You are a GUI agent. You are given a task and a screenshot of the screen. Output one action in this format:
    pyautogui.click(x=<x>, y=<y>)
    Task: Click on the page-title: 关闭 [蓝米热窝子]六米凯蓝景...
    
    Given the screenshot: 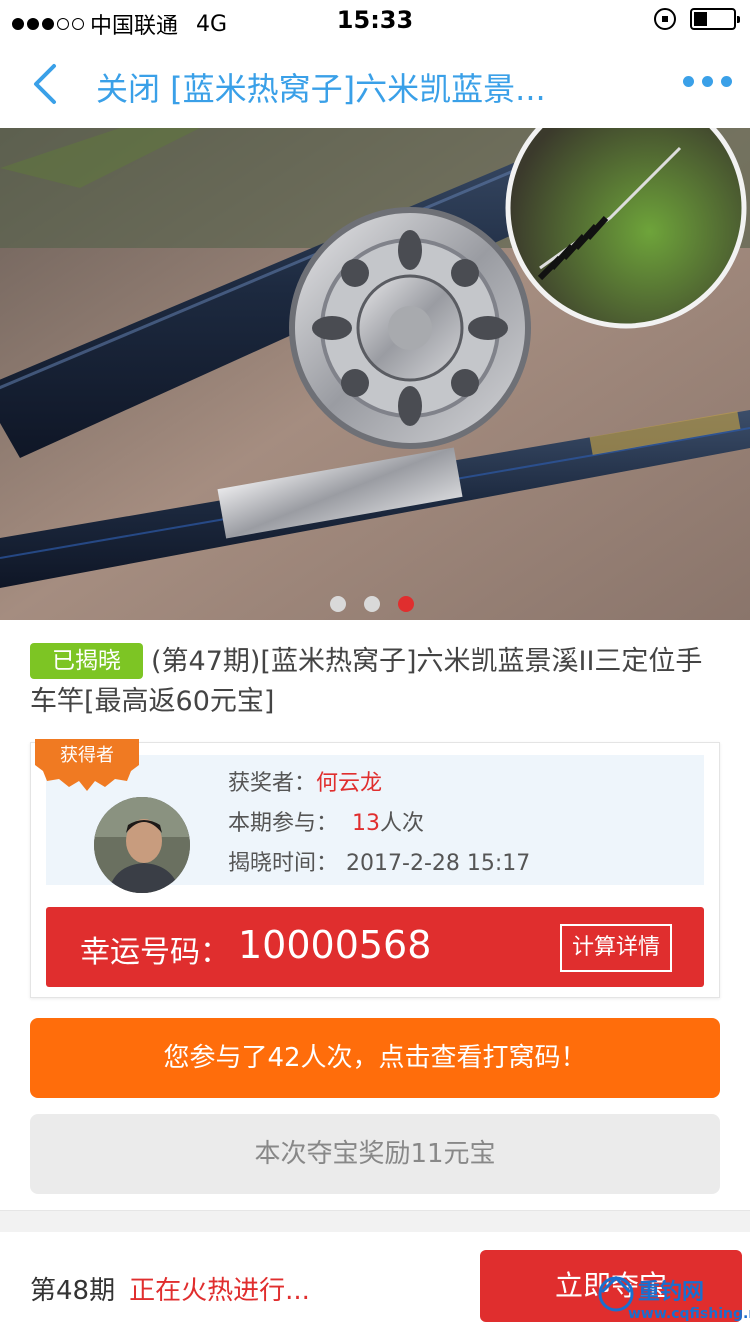 What is the action you would take?
    pyautogui.click(x=346, y=87)
    